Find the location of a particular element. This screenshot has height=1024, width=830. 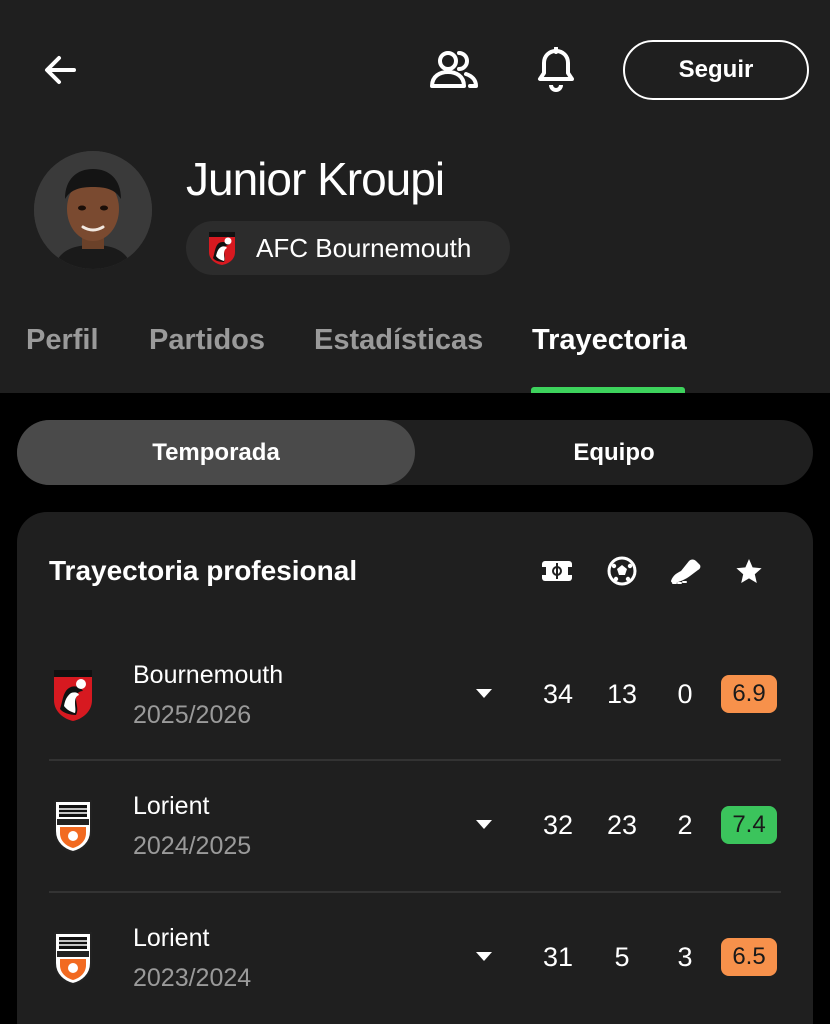

assists-value: 3 is located at coordinates (685, 957).